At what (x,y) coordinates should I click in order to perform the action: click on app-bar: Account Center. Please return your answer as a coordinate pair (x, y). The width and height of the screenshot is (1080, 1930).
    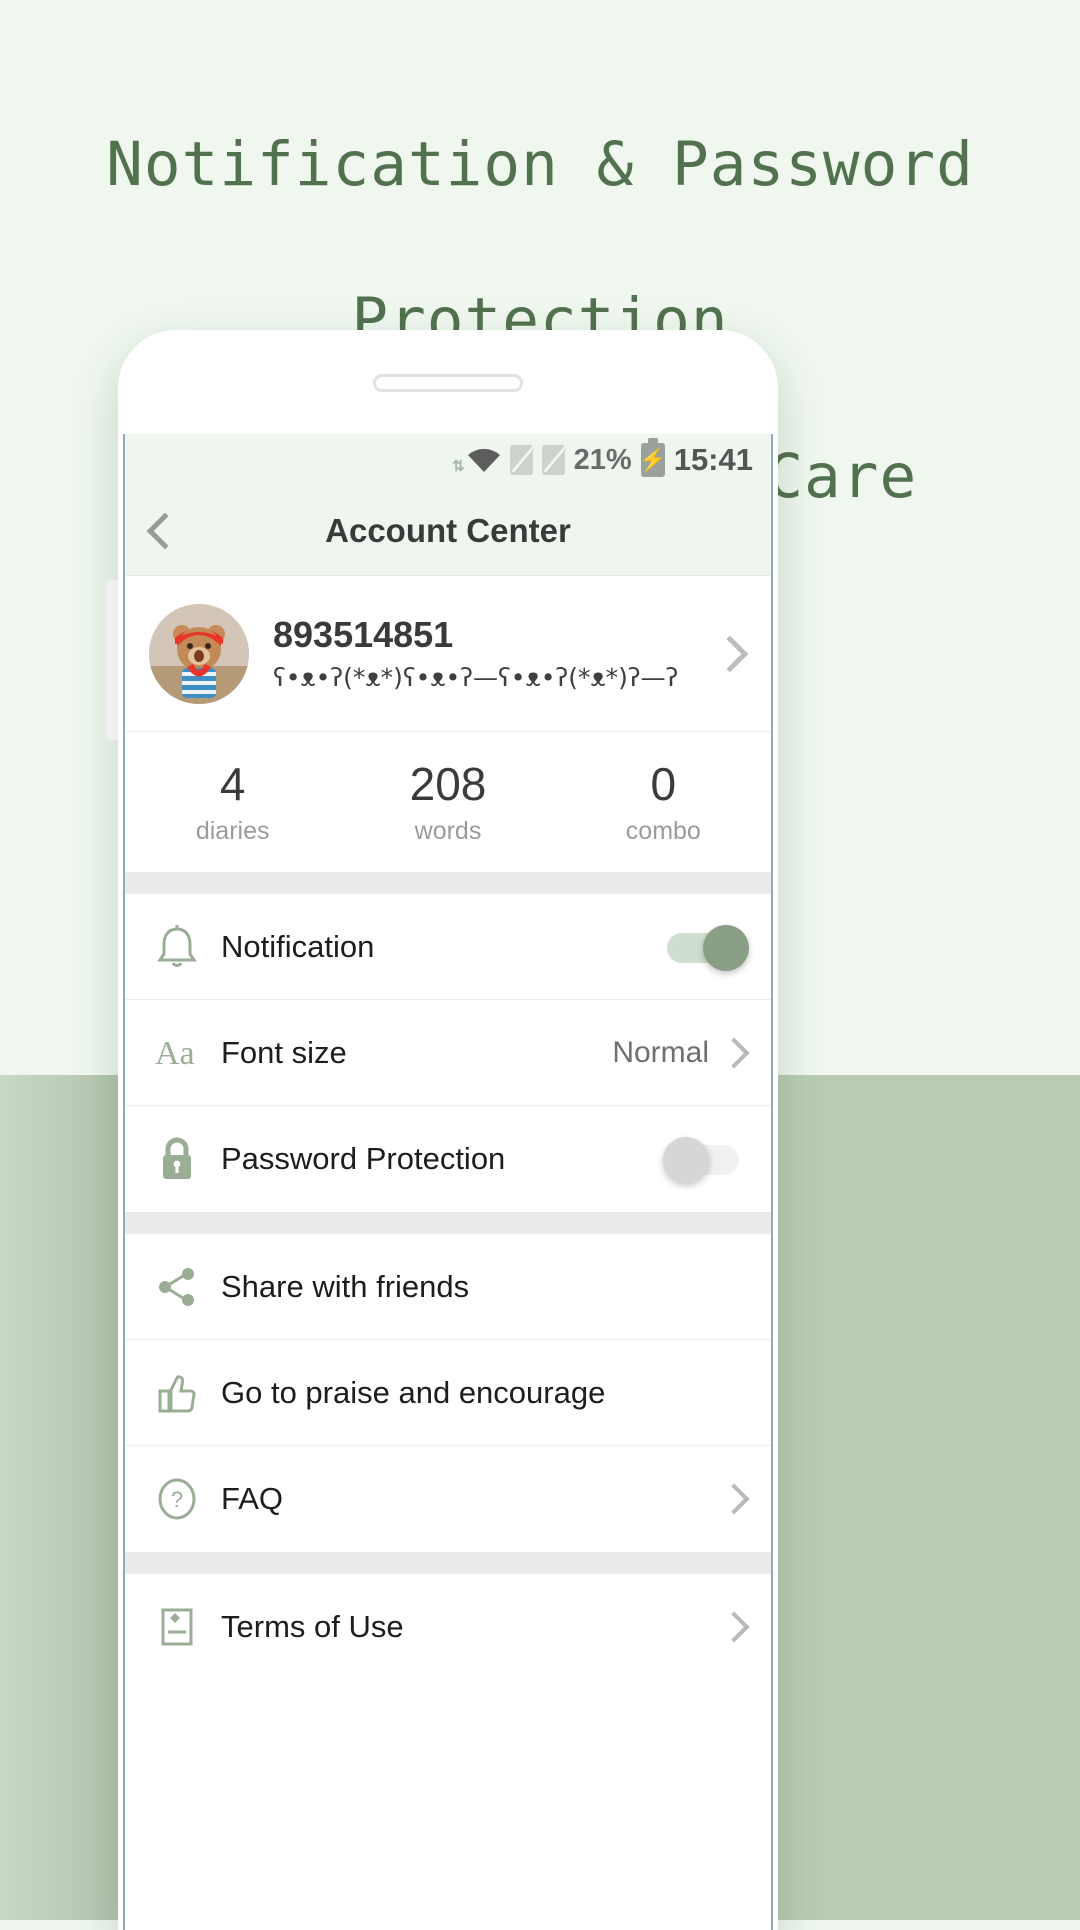
    Looking at the image, I should click on (448, 531).